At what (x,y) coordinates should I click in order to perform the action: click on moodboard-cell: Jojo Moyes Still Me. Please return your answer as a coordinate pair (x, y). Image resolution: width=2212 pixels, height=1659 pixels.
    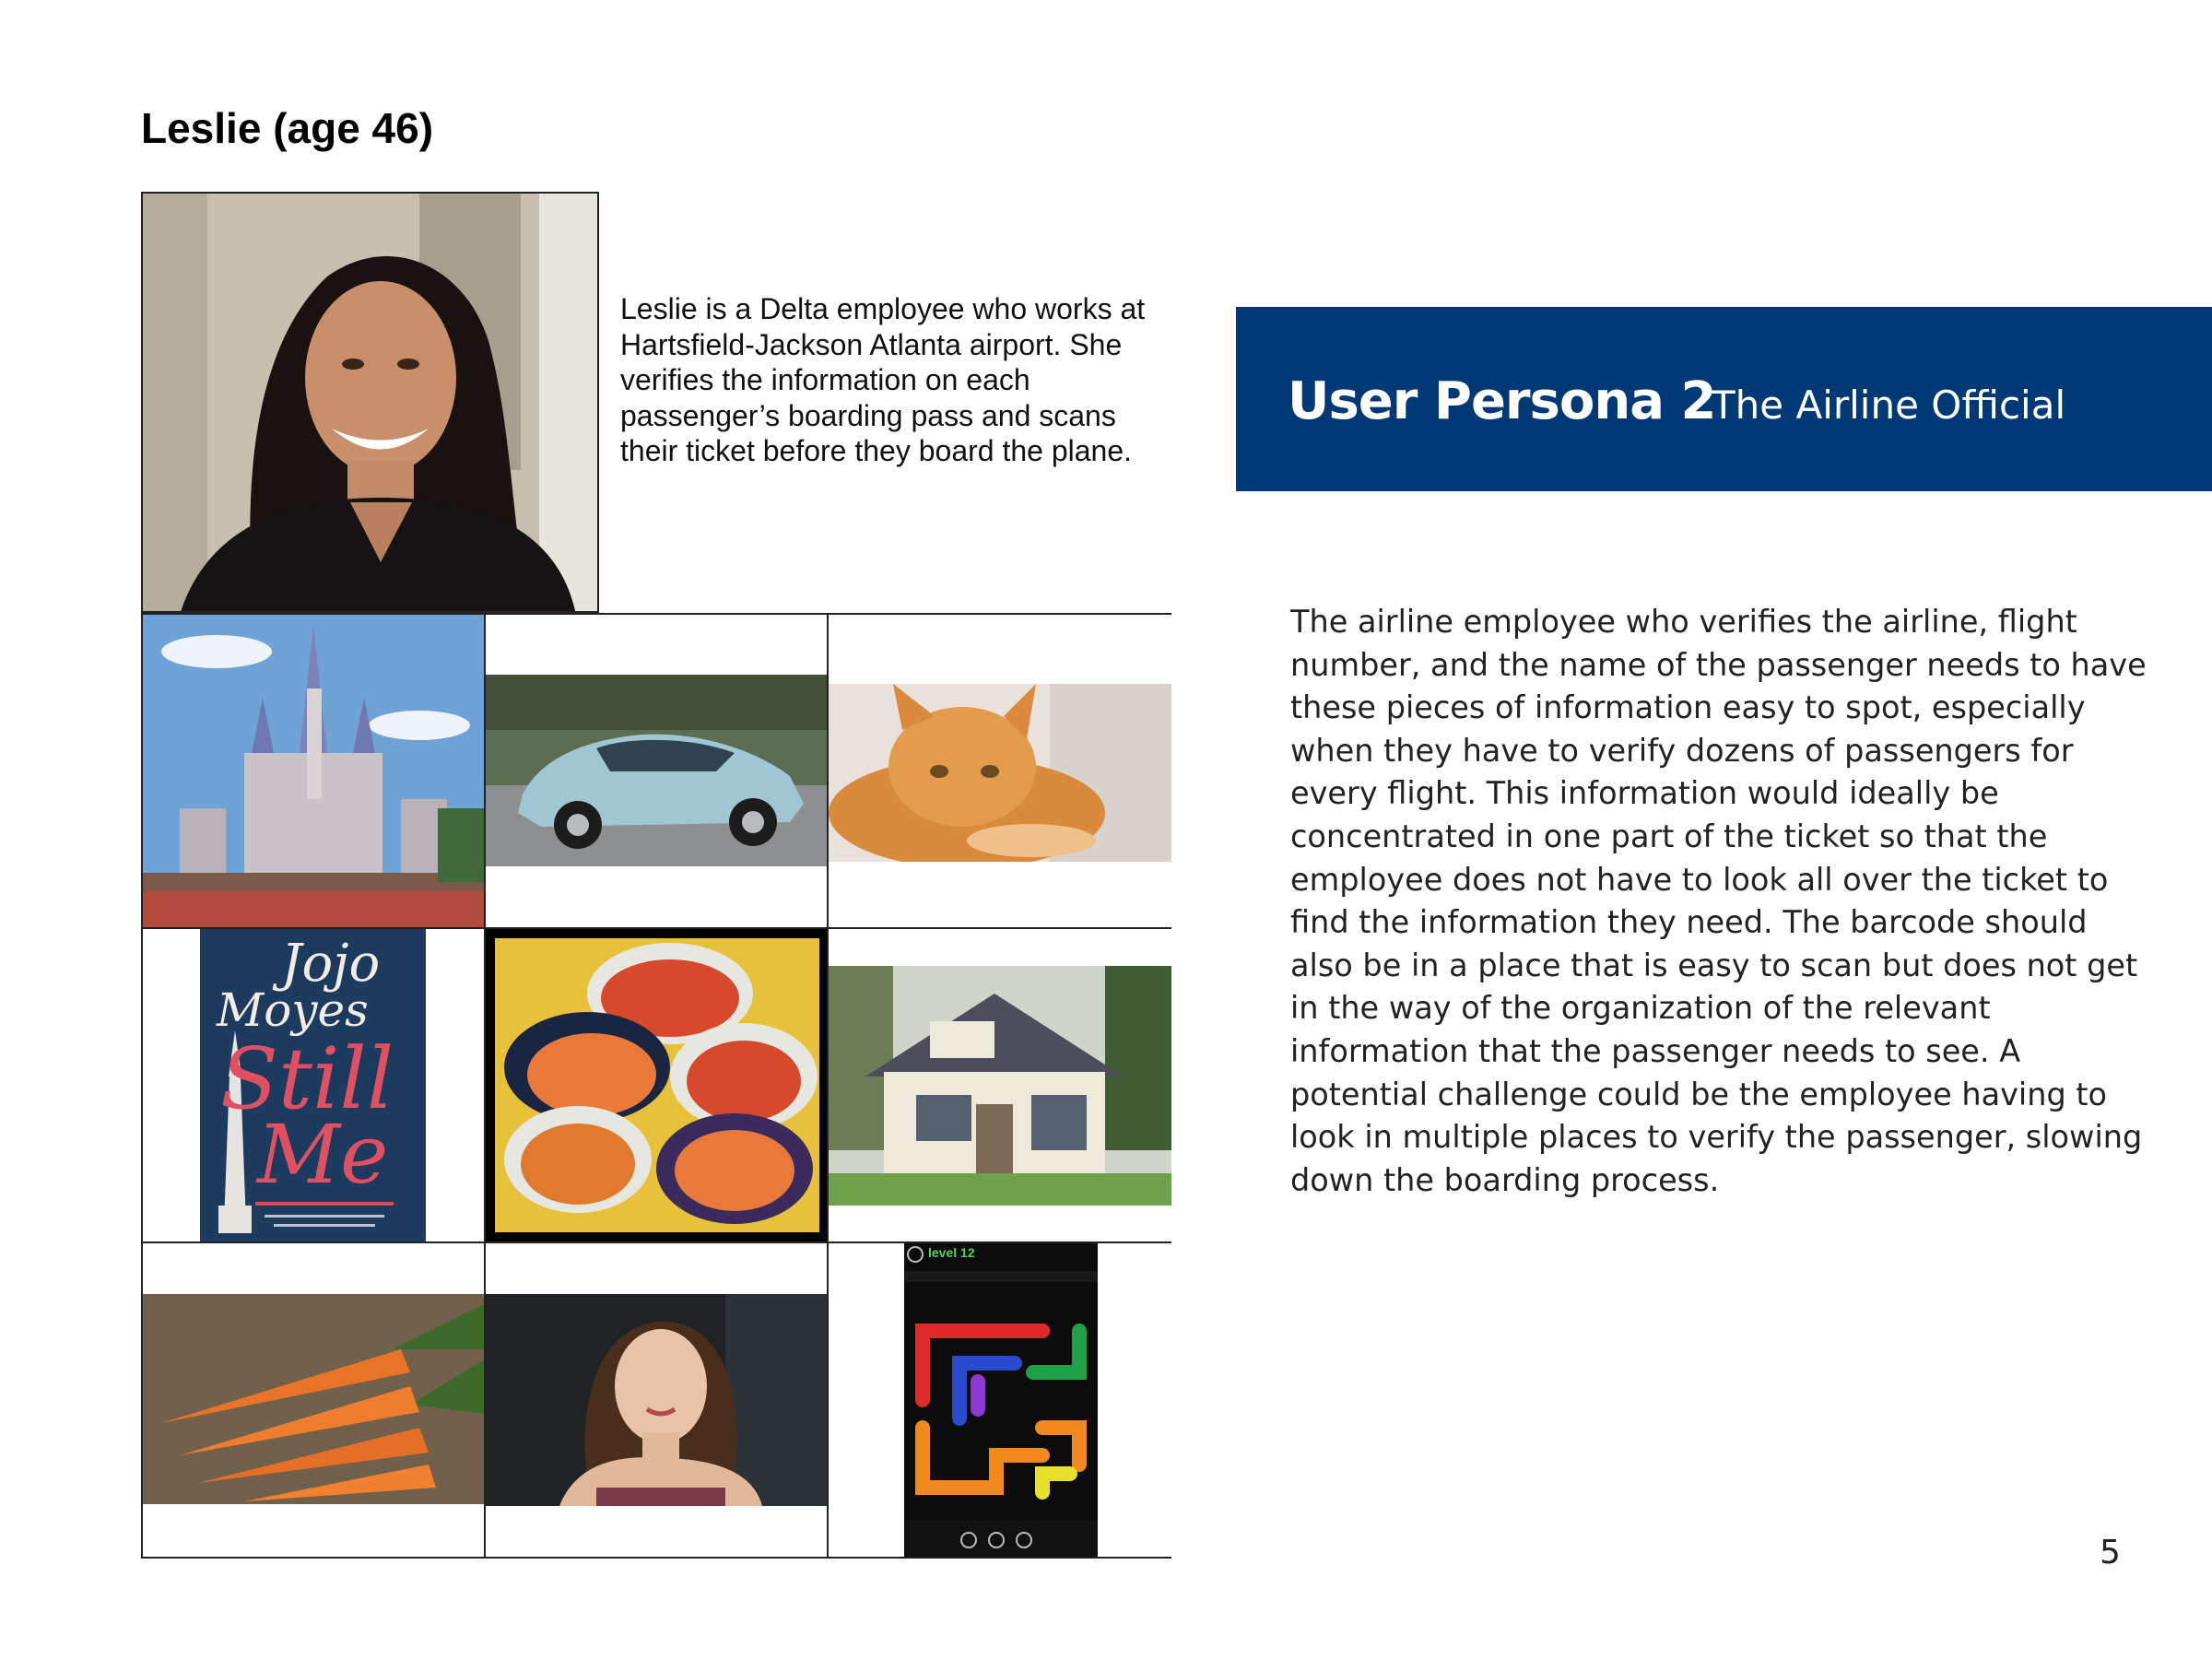
    Looking at the image, I should click on (314, 1086).